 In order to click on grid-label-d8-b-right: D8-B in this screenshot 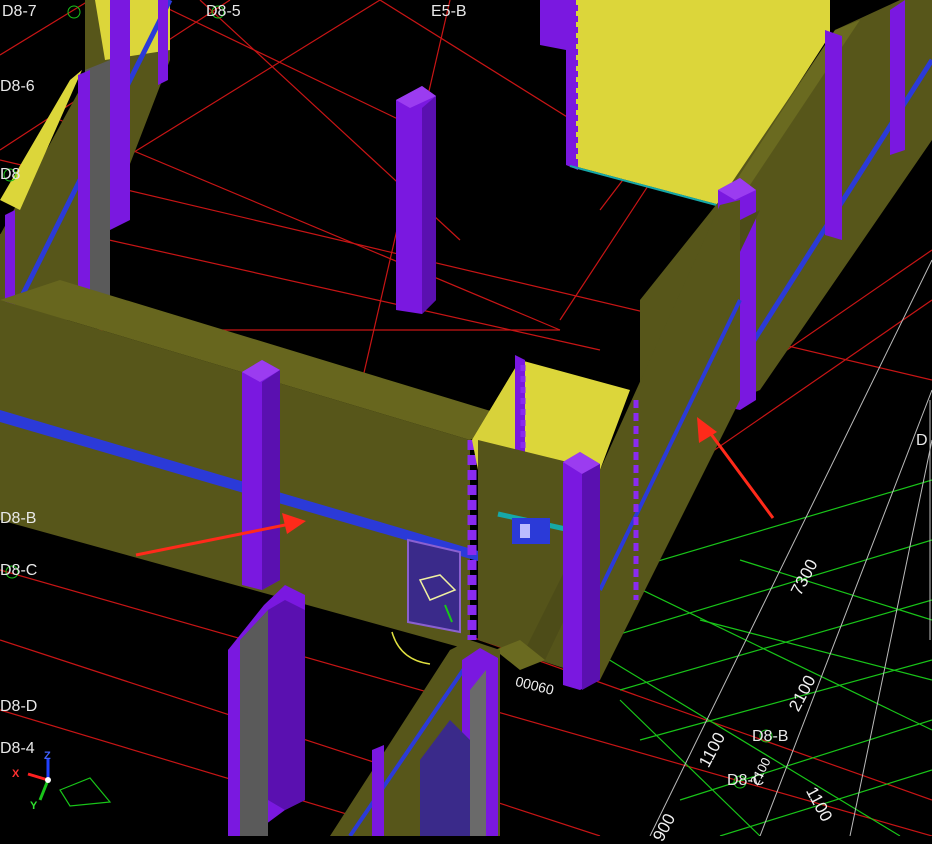, I will do `click(770, 736)`.